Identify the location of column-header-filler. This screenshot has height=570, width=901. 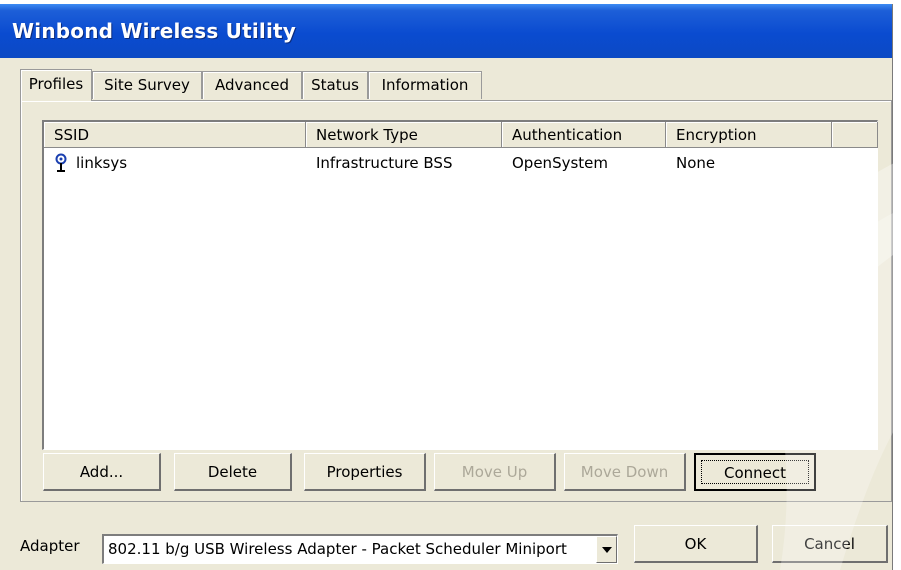
(855, 135).